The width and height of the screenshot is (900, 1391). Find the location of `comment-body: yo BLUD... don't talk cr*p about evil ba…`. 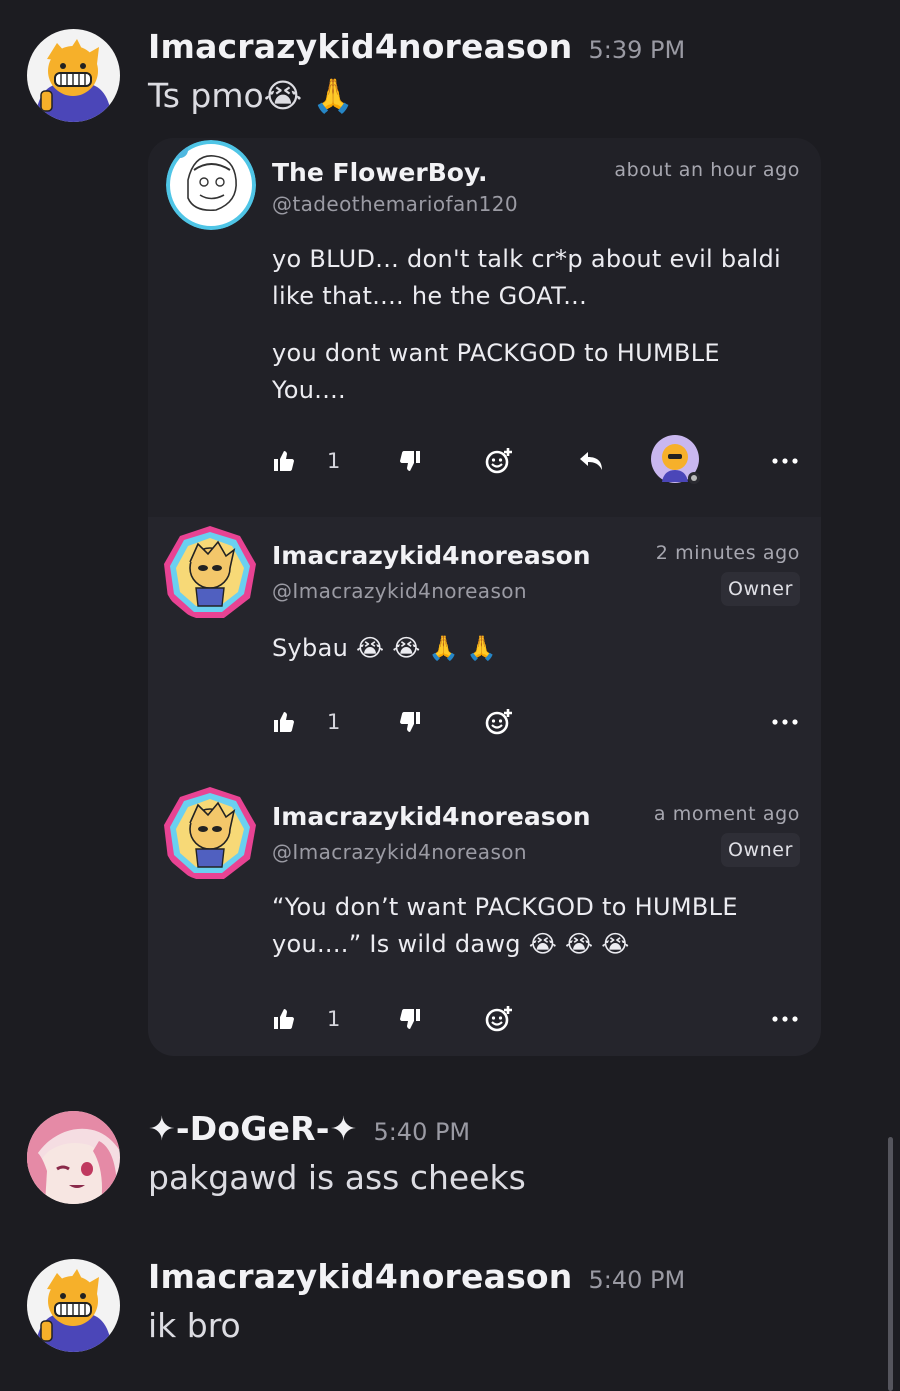

comment-body: yo BLUD... don't talk cr*p about evil ba… is located at coordinates (527, 325).